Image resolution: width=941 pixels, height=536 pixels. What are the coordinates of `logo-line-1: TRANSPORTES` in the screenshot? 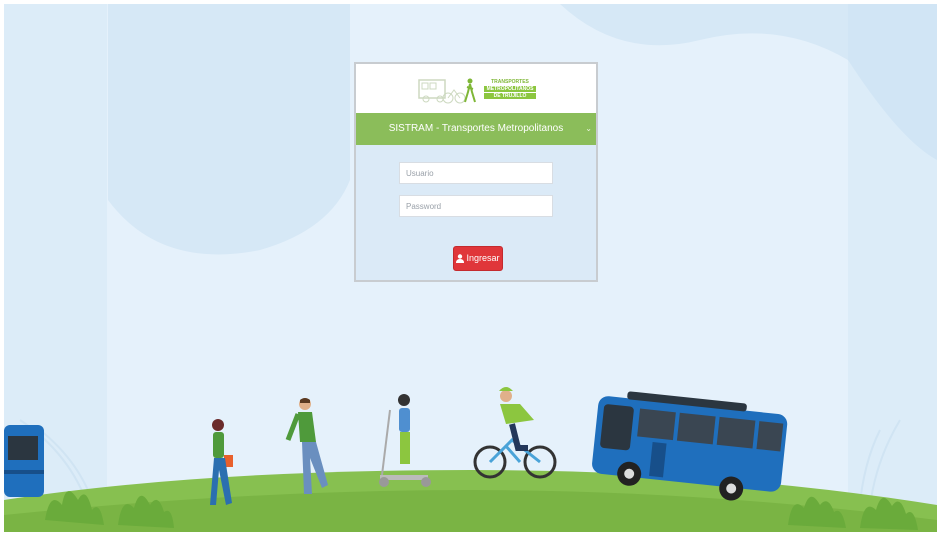 It's located at (510, 82).